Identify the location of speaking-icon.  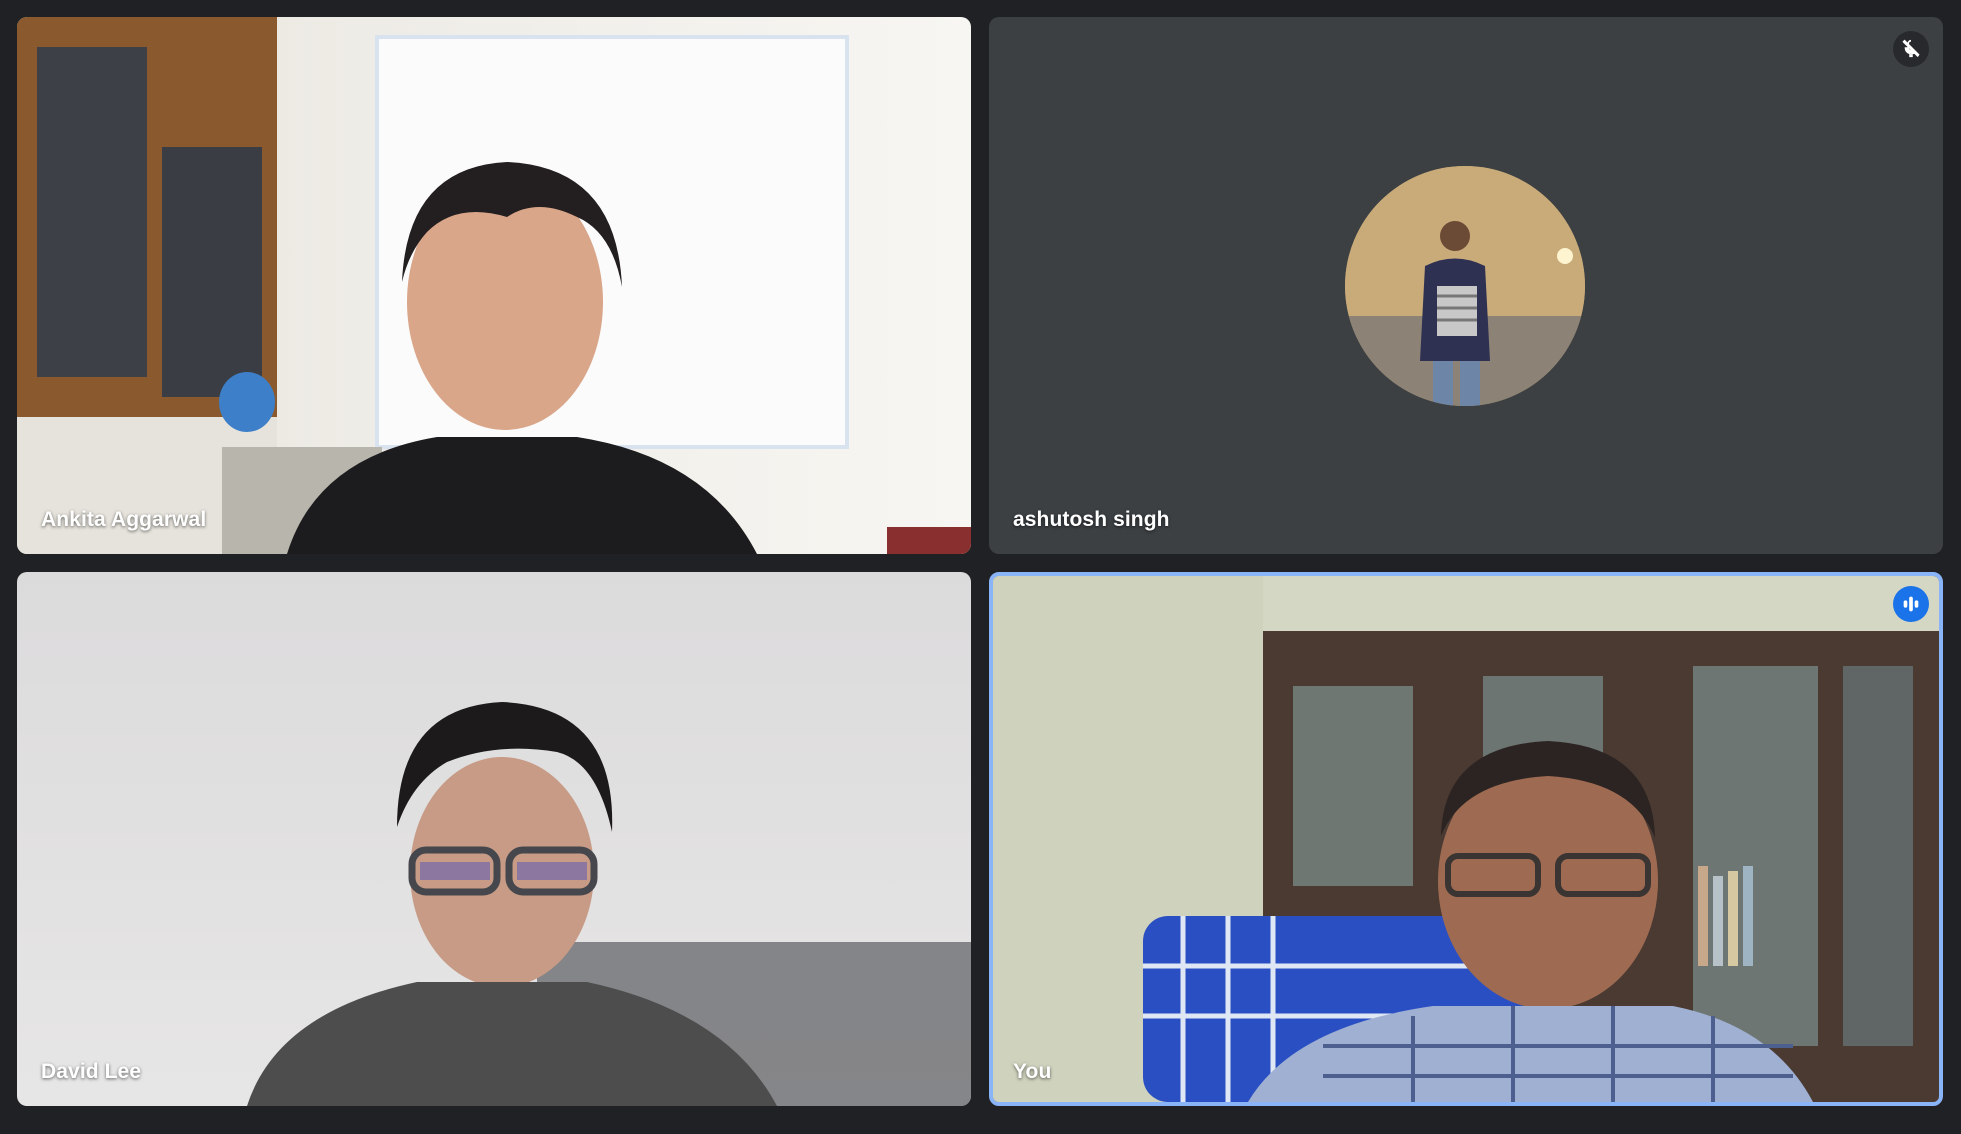
(1911, 604).